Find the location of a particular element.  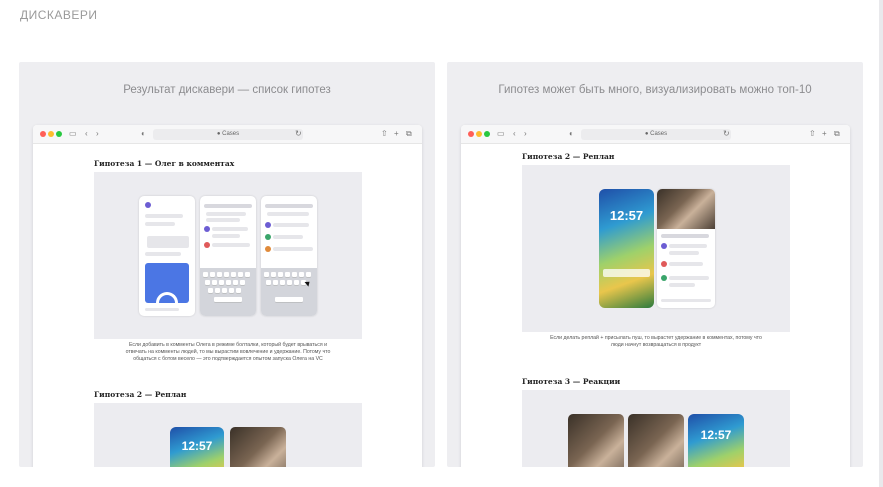

promo-card is located at coordinates (167, 283).